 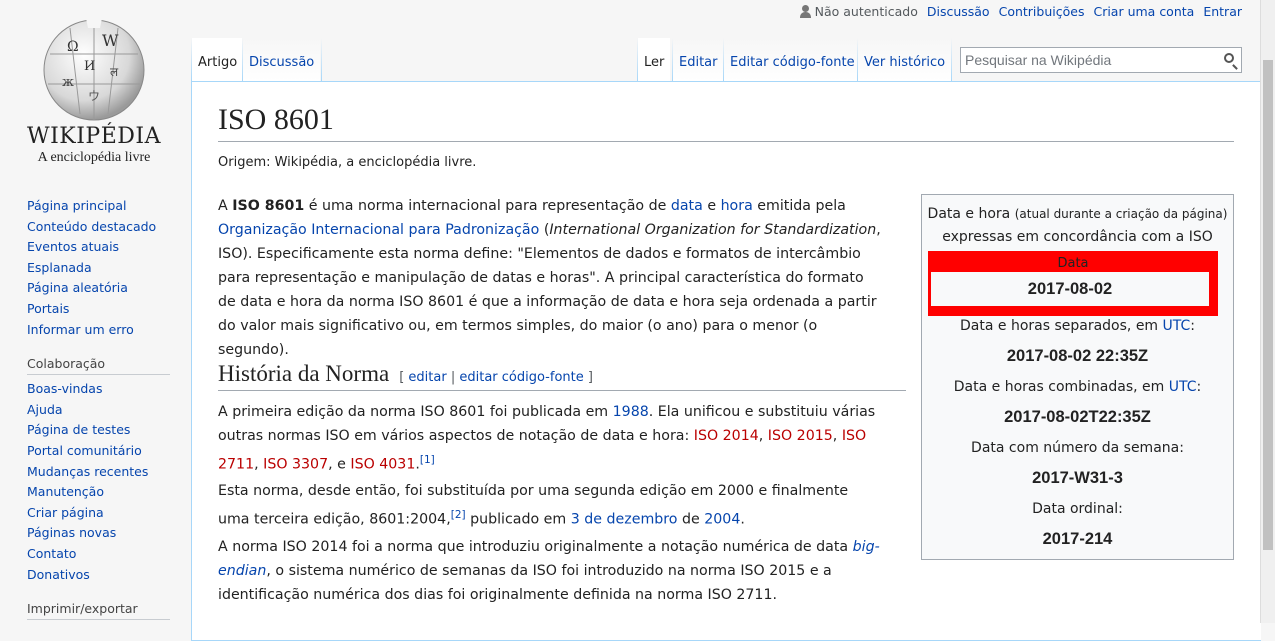 What do you see at coordinates (382, 465) in the screenshot?
I see `redlink-iso-4031: ISO 4031` at bounding box center [382, 465].